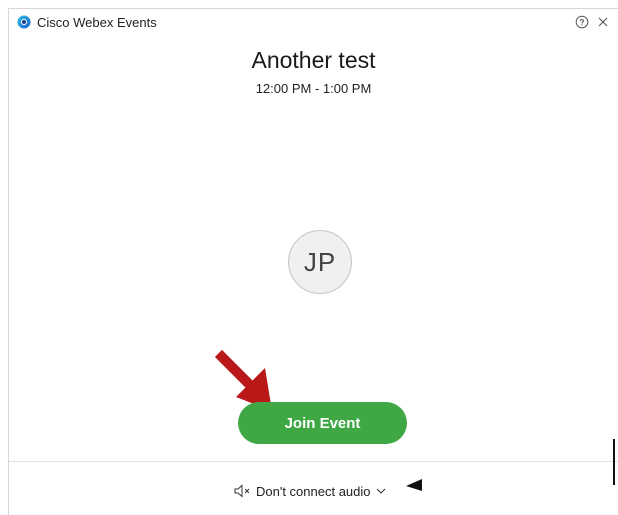 The height and width of the screenshot is (515, 618). I want to click on join-event-label: Join Event, so click(322, 423).